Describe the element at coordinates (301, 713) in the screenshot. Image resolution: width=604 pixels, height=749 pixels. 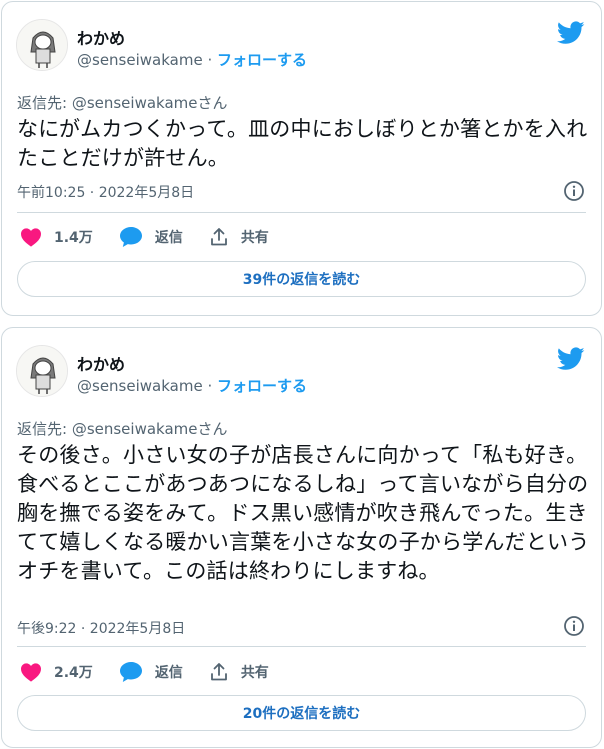
I see `read-replies-button: 20件の返信を読む` at that location.